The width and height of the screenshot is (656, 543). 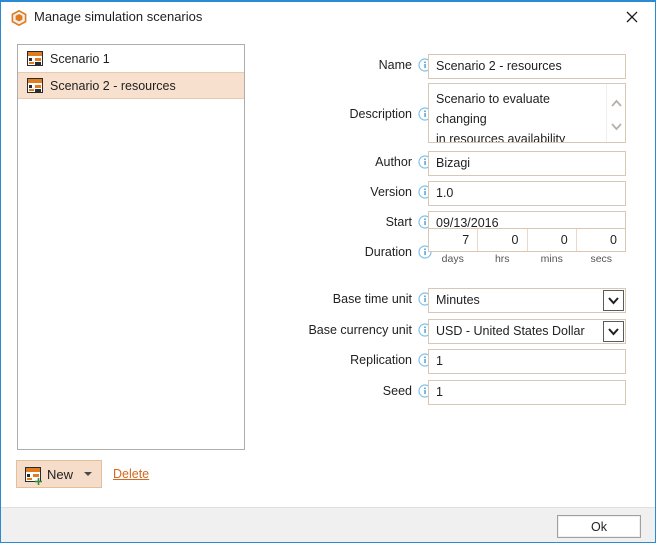 What do you see at coordinates (527, 163) in the screenshot?
I see `author-input: Bizagi` at bounding box center [527, 163].